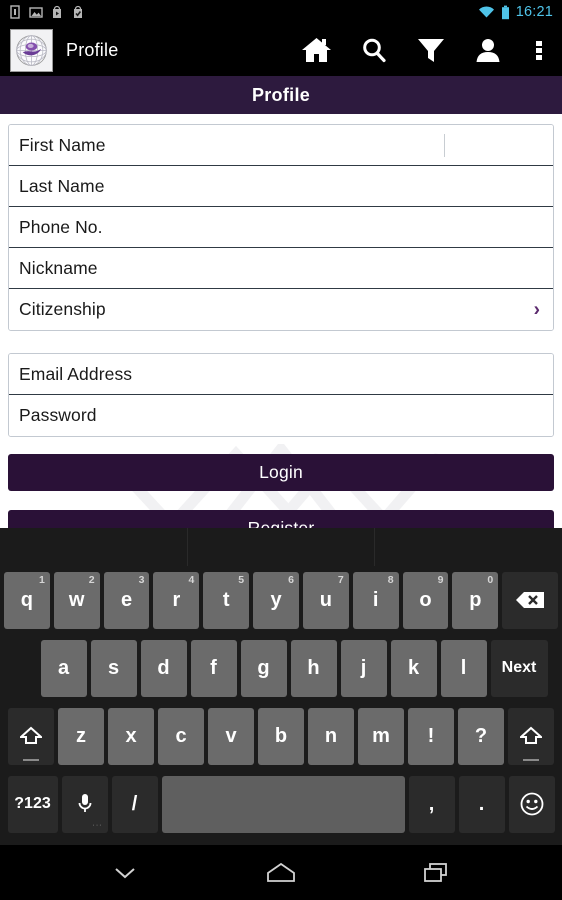  Describe the element at coordinates (281, 415) in the screenshot. I see `field-password: Password` at that location.